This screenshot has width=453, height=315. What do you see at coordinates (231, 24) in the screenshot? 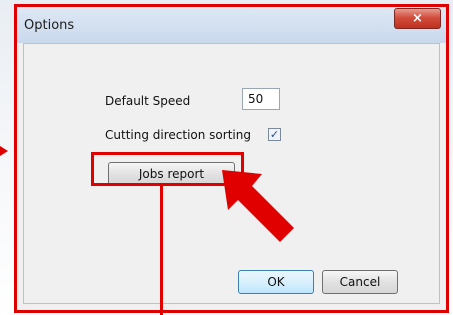
I see `title-bar: Options ×` at bounding box center [231, 24].